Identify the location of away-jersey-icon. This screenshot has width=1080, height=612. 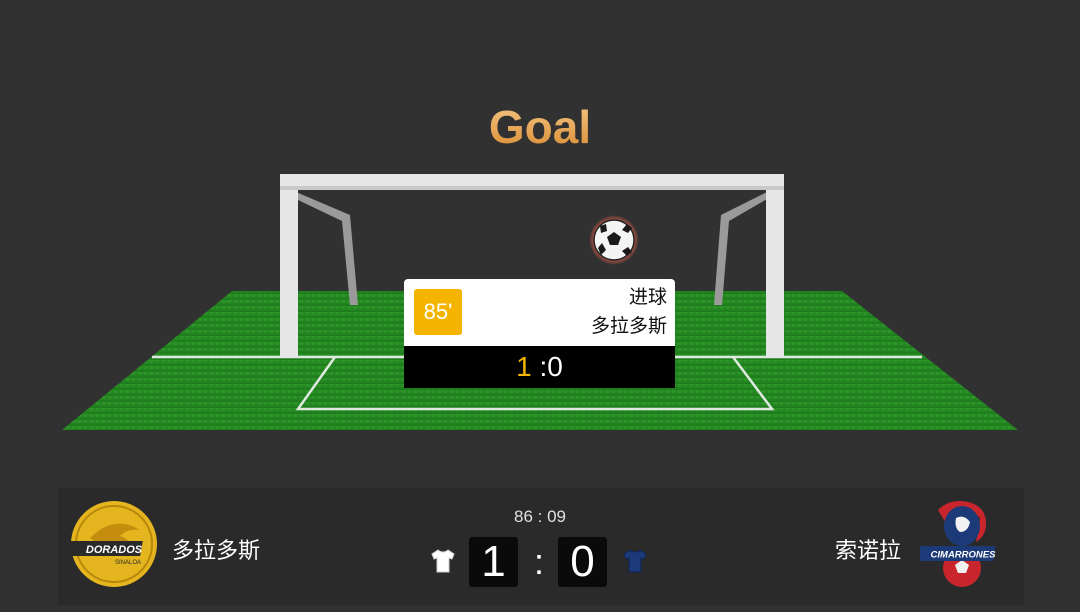
(635, 561).